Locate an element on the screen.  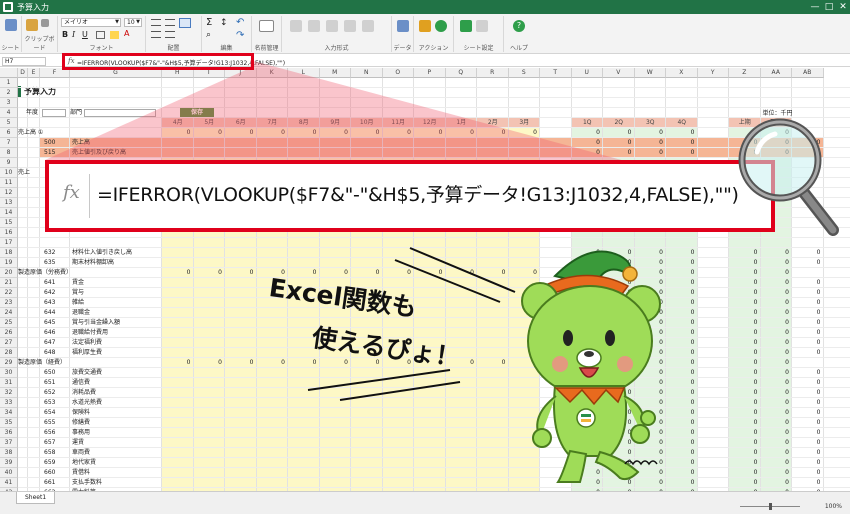
column-header: K is located at coordinates (272, 73).